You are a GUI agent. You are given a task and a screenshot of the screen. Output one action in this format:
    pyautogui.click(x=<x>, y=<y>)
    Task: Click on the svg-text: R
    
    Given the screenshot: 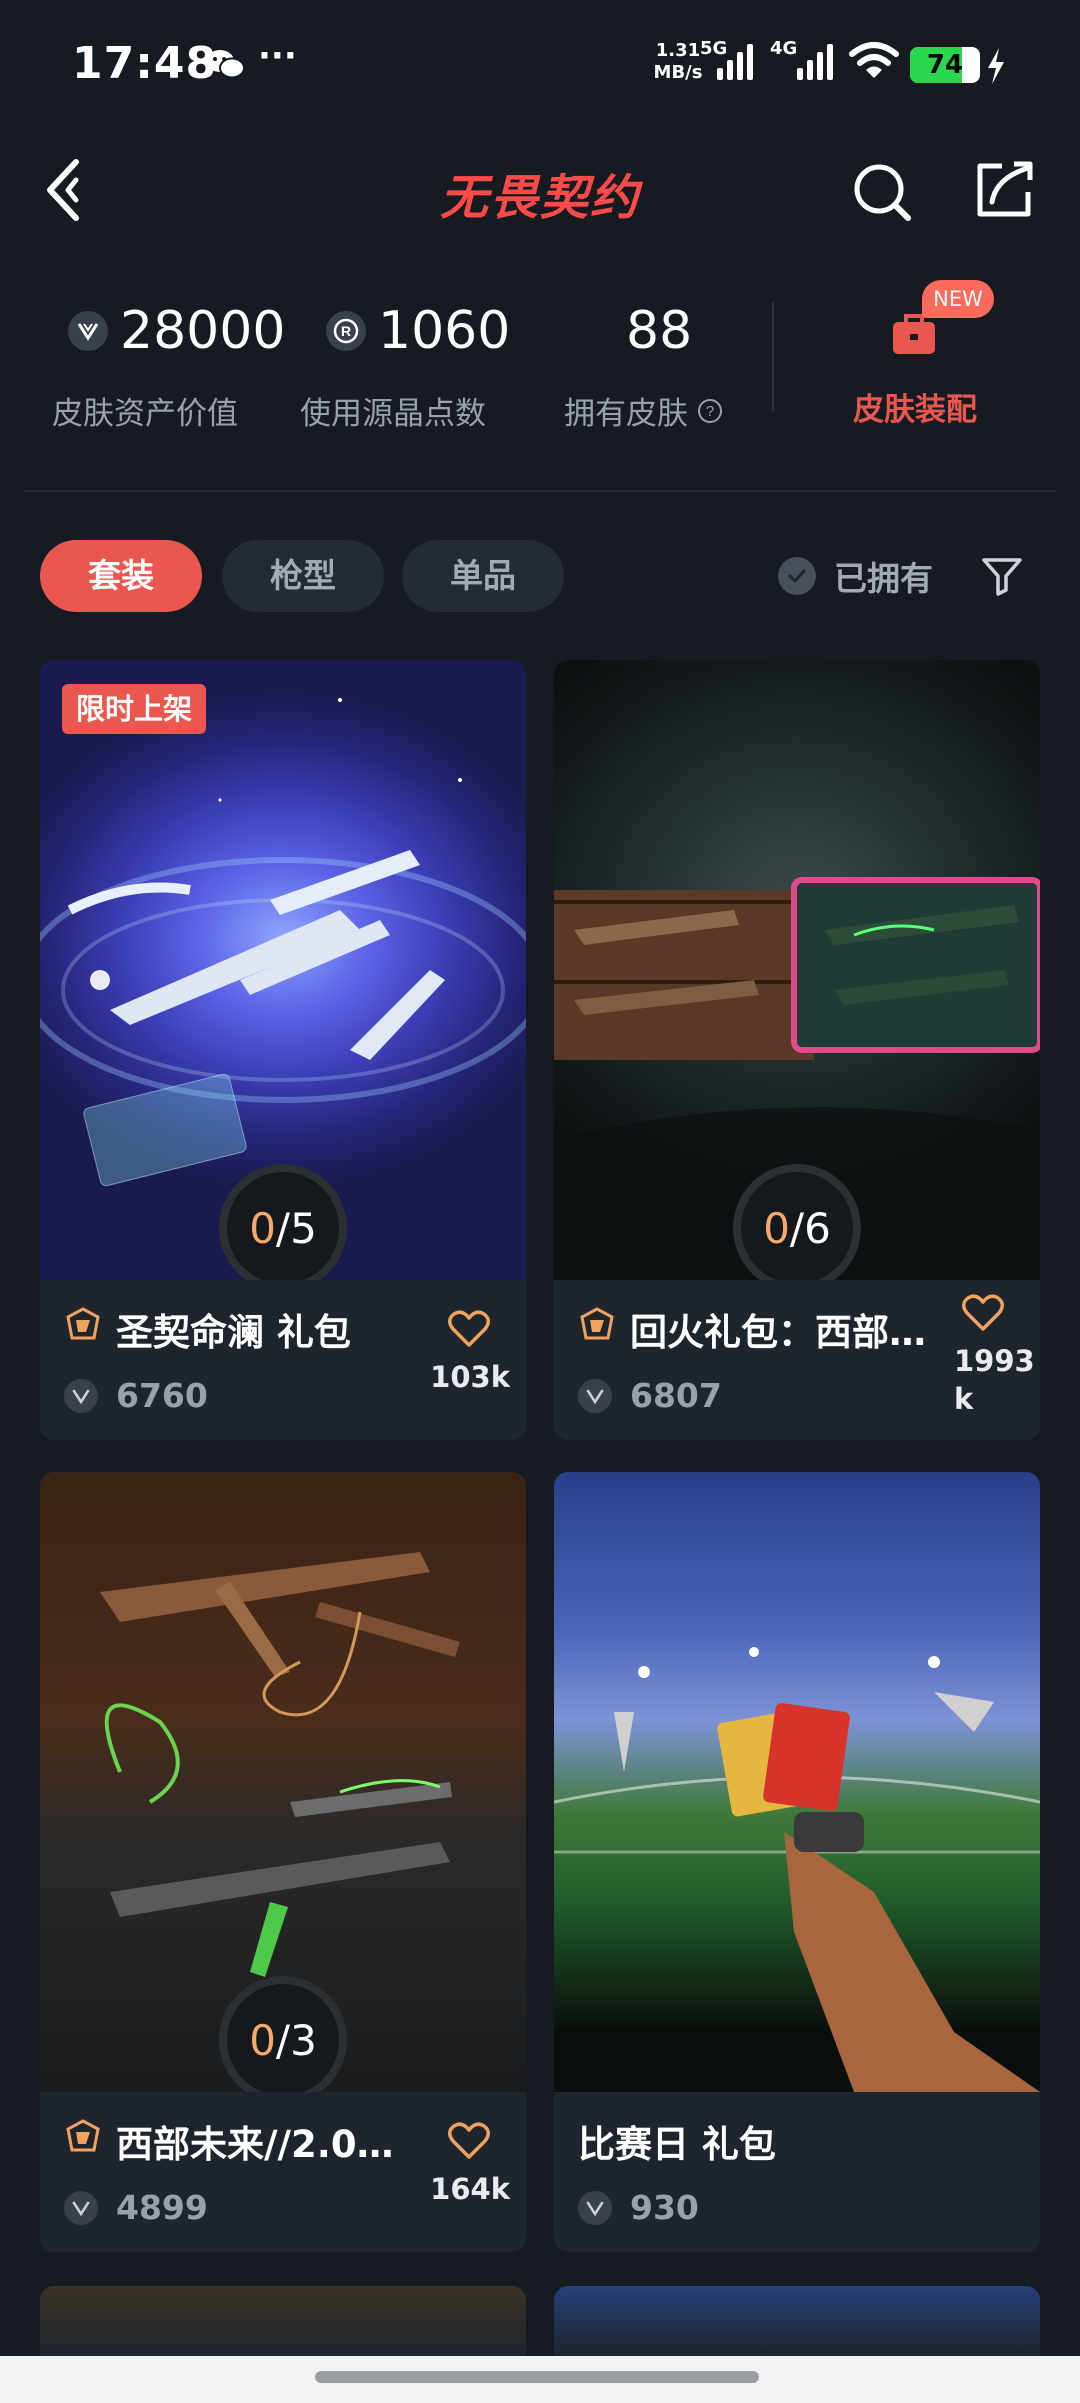 What is the action you would take?
    pyautogui.click(x=346, y=331)
    